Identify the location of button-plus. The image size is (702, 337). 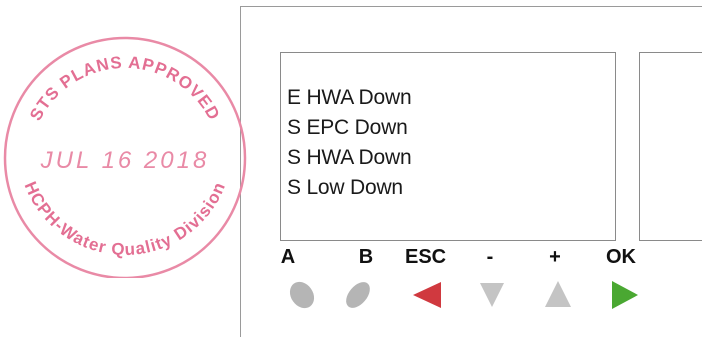
(558, 295).